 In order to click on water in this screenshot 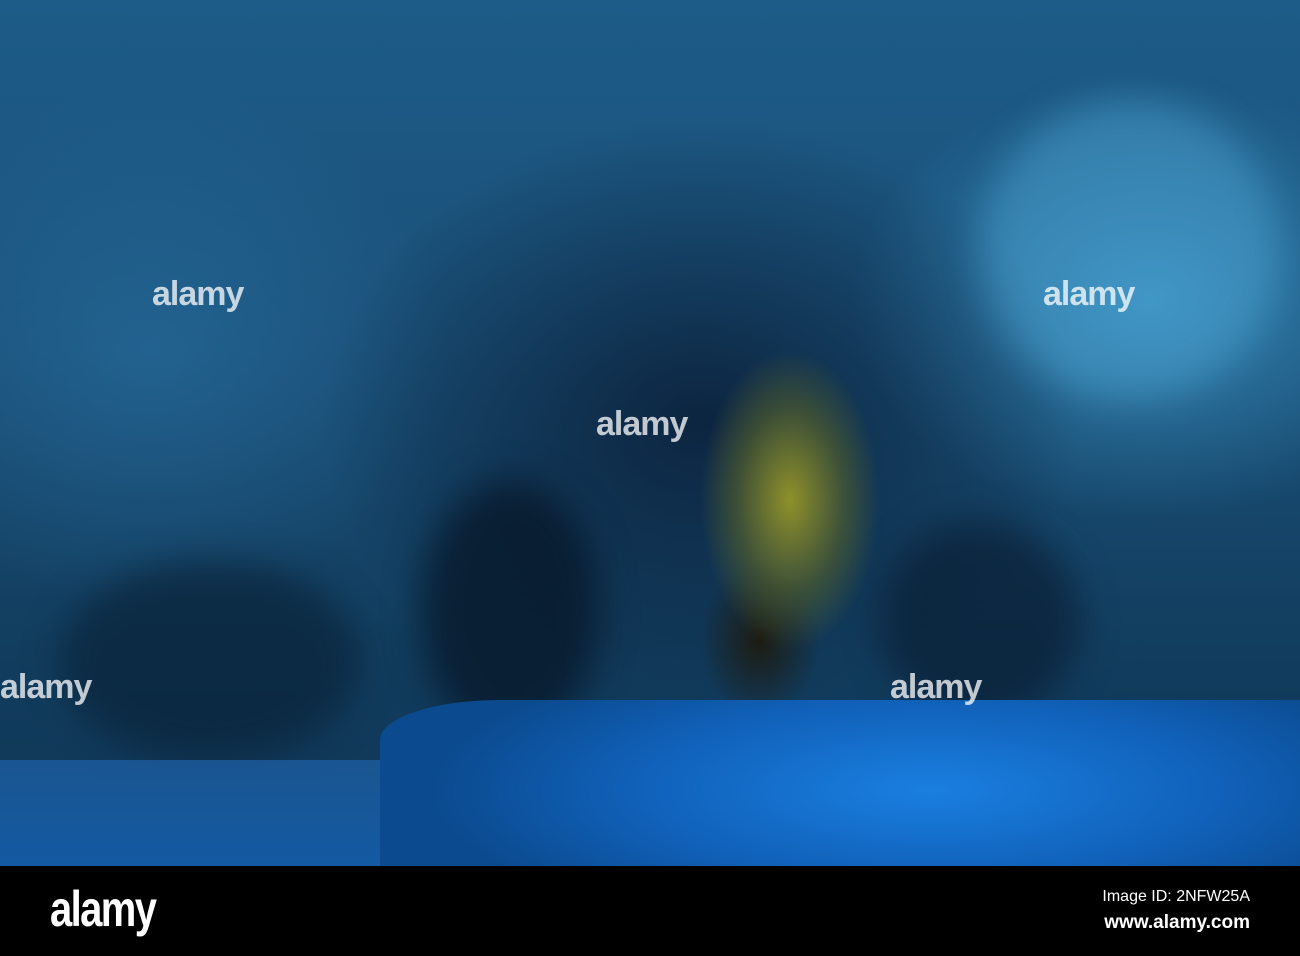, I will do `click(840, 783)`.